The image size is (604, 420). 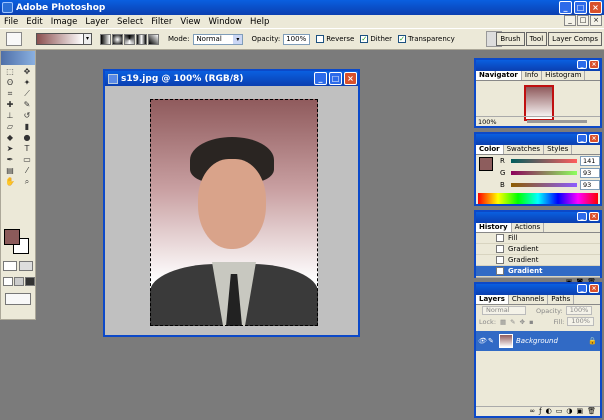 I want to click on notes-tool-icon: ▤, so click(x=10, y=171).